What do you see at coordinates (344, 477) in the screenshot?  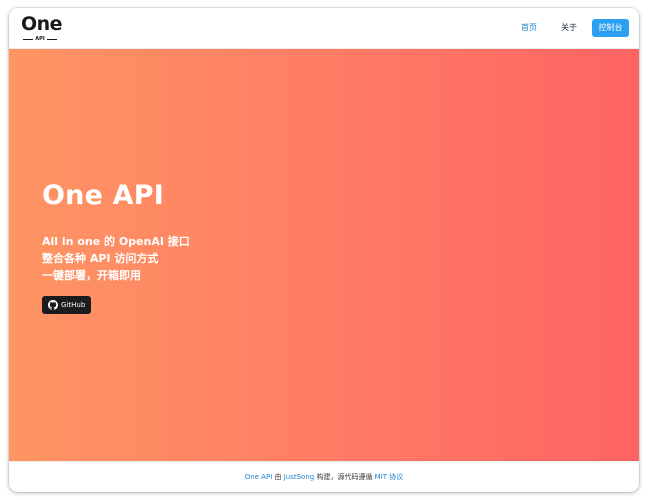 I see `footer-text: 构建，源代码遵循` at bounding box center [344, 477].